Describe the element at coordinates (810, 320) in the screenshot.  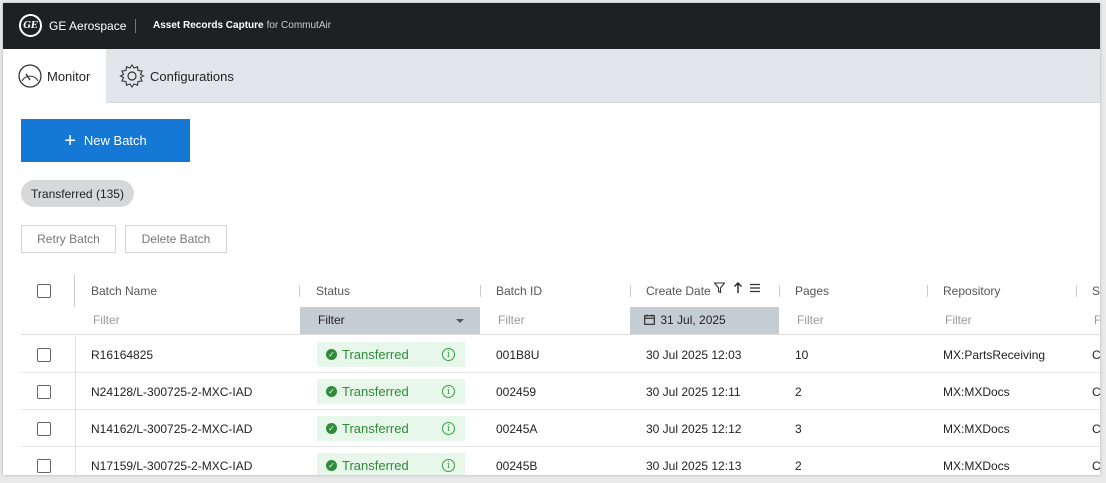
I see `pages-filter: Filter` at that location.